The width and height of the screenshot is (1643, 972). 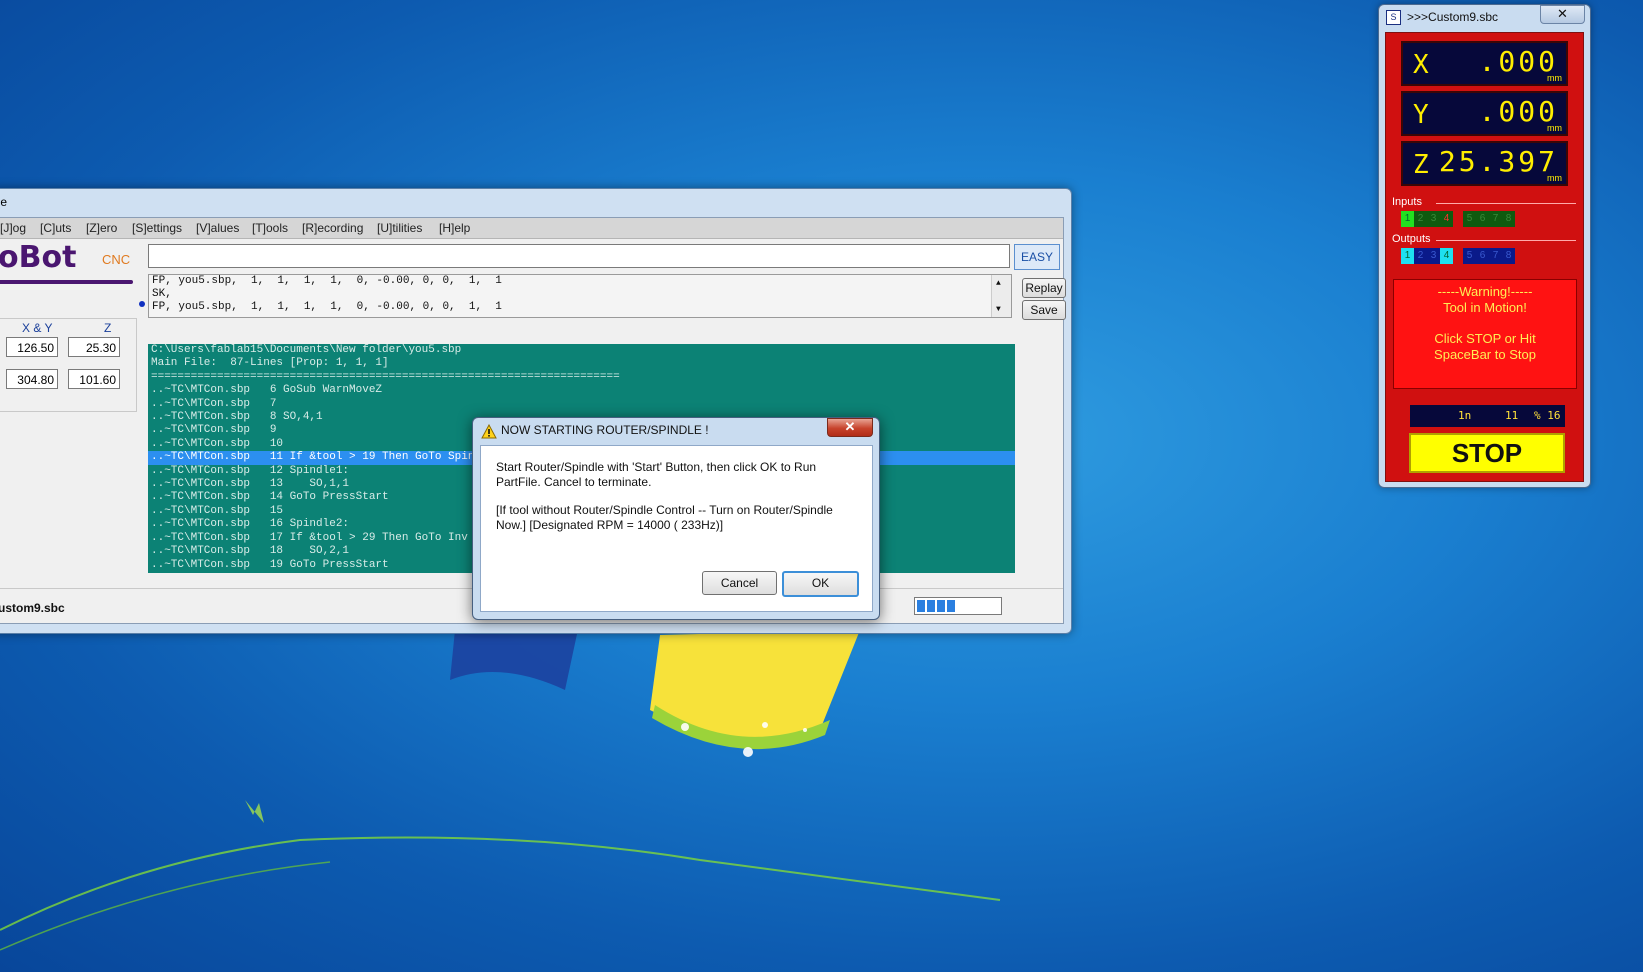 What do you see at coordinates (101, 228) in the screenshot?
I see `menu-zero: [Z]ero` at bounding box center [101, 228].